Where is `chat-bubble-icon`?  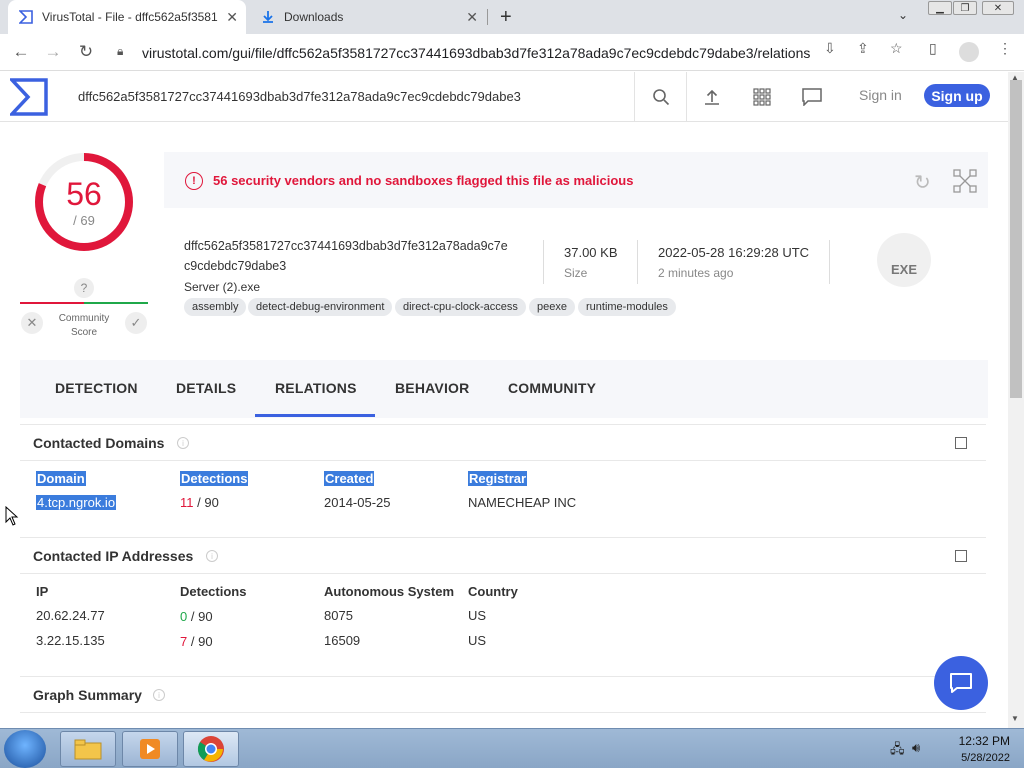 chat-bubble-icon is located at coordinates (961, 683).